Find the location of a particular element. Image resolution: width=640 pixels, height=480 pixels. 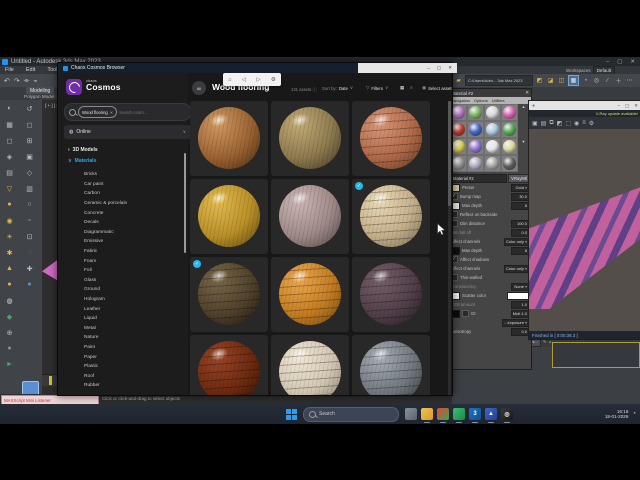

material-name-dropdown: Material #2 is located at coordinates (479, 178).